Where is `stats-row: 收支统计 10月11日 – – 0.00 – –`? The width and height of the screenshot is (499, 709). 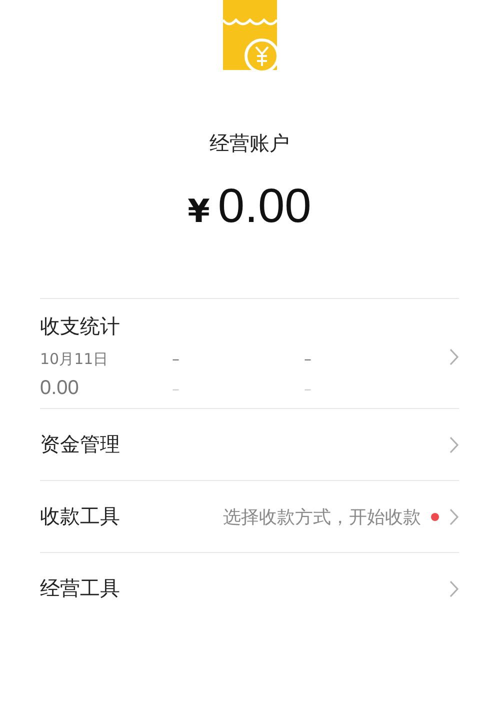
stats-row: 收支统计 10月11日 – – 0.00 – – is located at coordinates (249, 353).